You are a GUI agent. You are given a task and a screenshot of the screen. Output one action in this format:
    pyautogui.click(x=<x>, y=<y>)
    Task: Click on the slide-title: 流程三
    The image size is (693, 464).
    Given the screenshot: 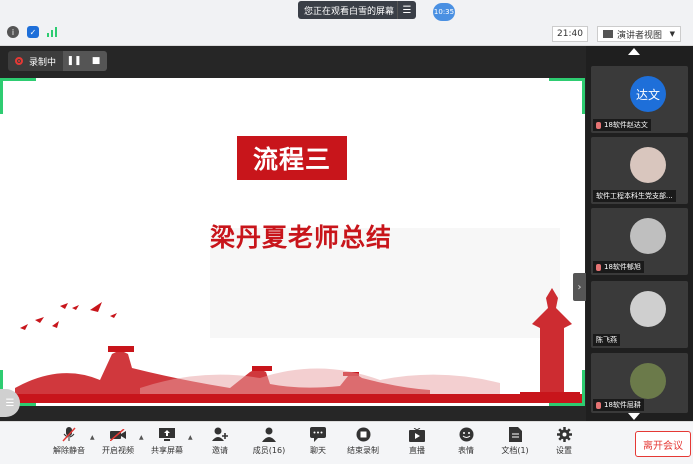 What is the action you would take?
    pyautogui.click(x=292, y=158)
    